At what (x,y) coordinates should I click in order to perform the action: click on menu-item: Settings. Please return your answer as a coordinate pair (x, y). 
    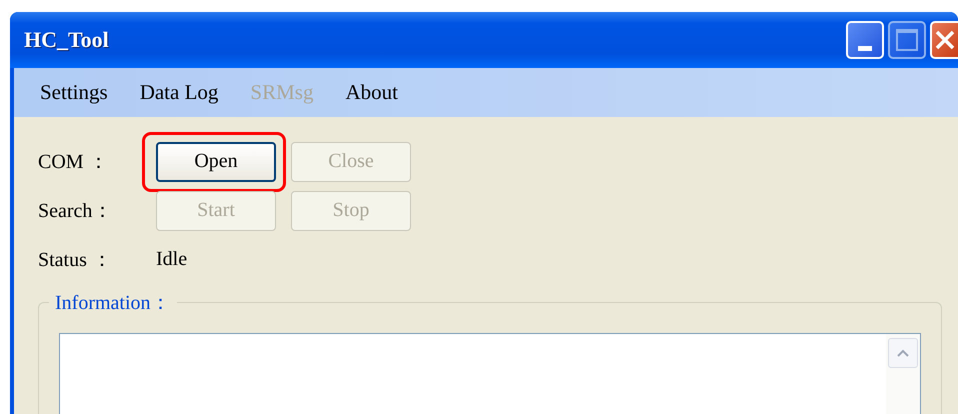
    Looking at the image, I should click on (74, 92).